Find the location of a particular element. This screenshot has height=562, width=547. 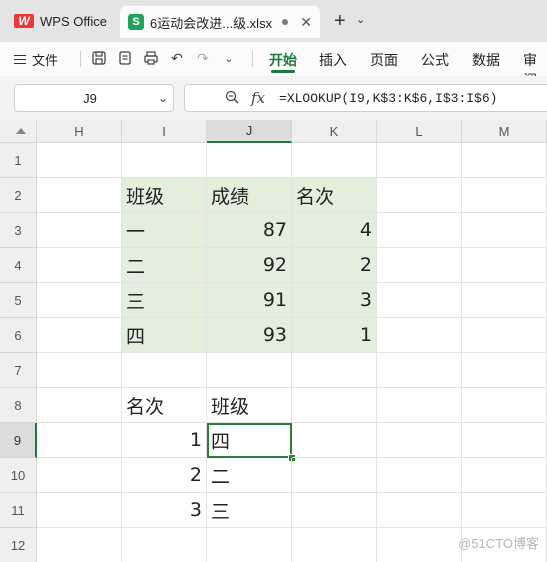

column-header-m: M is located at coordinates (504, 131).